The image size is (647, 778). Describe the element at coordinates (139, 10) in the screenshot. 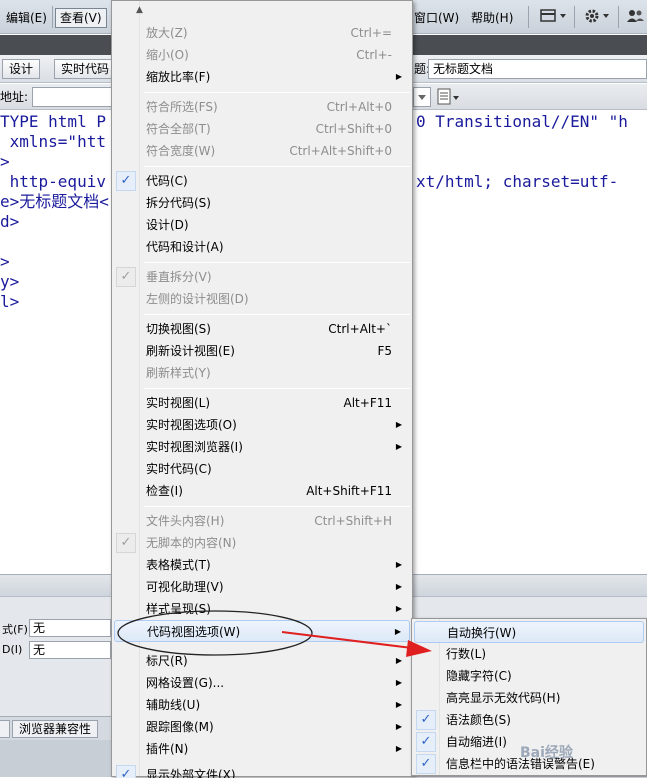

I see `scroll-up-icon: ▲` at that location.